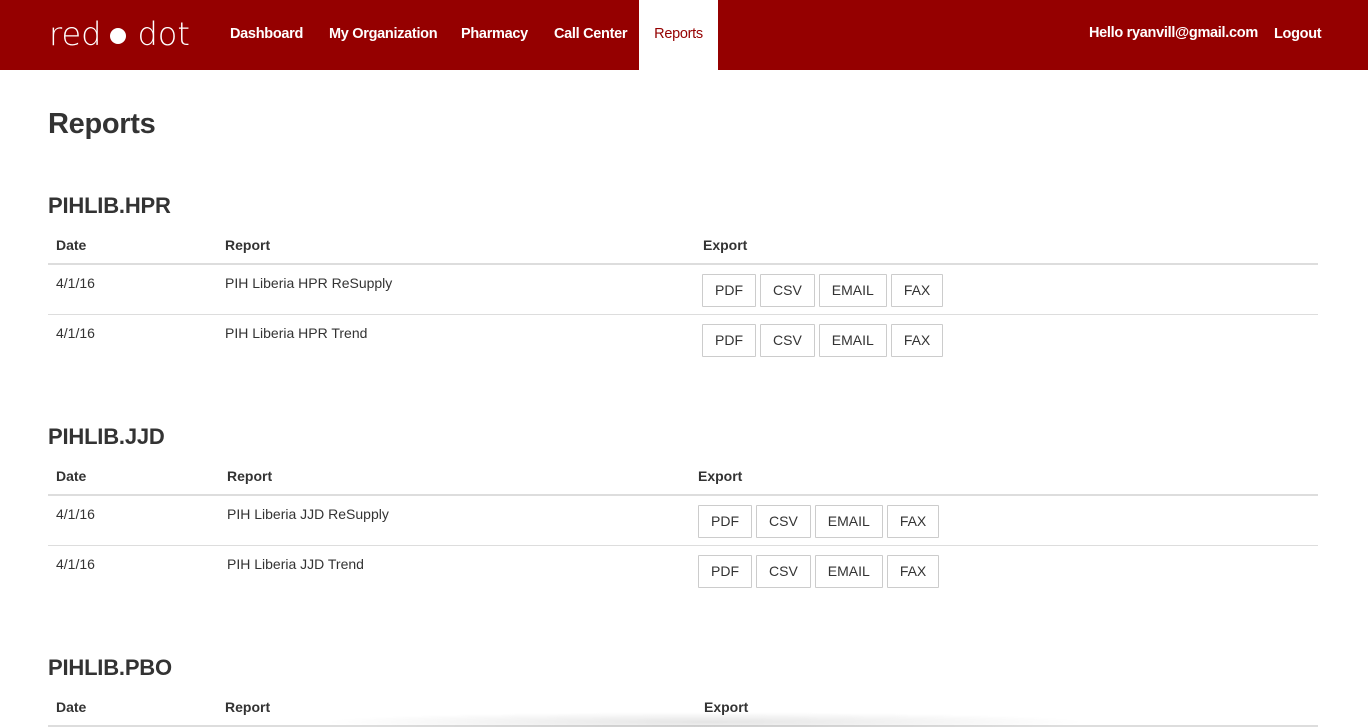 The image size is (1368, 727). I want to click on row-report-name: PIH Liberia HPR Trend, so click(296, 333).